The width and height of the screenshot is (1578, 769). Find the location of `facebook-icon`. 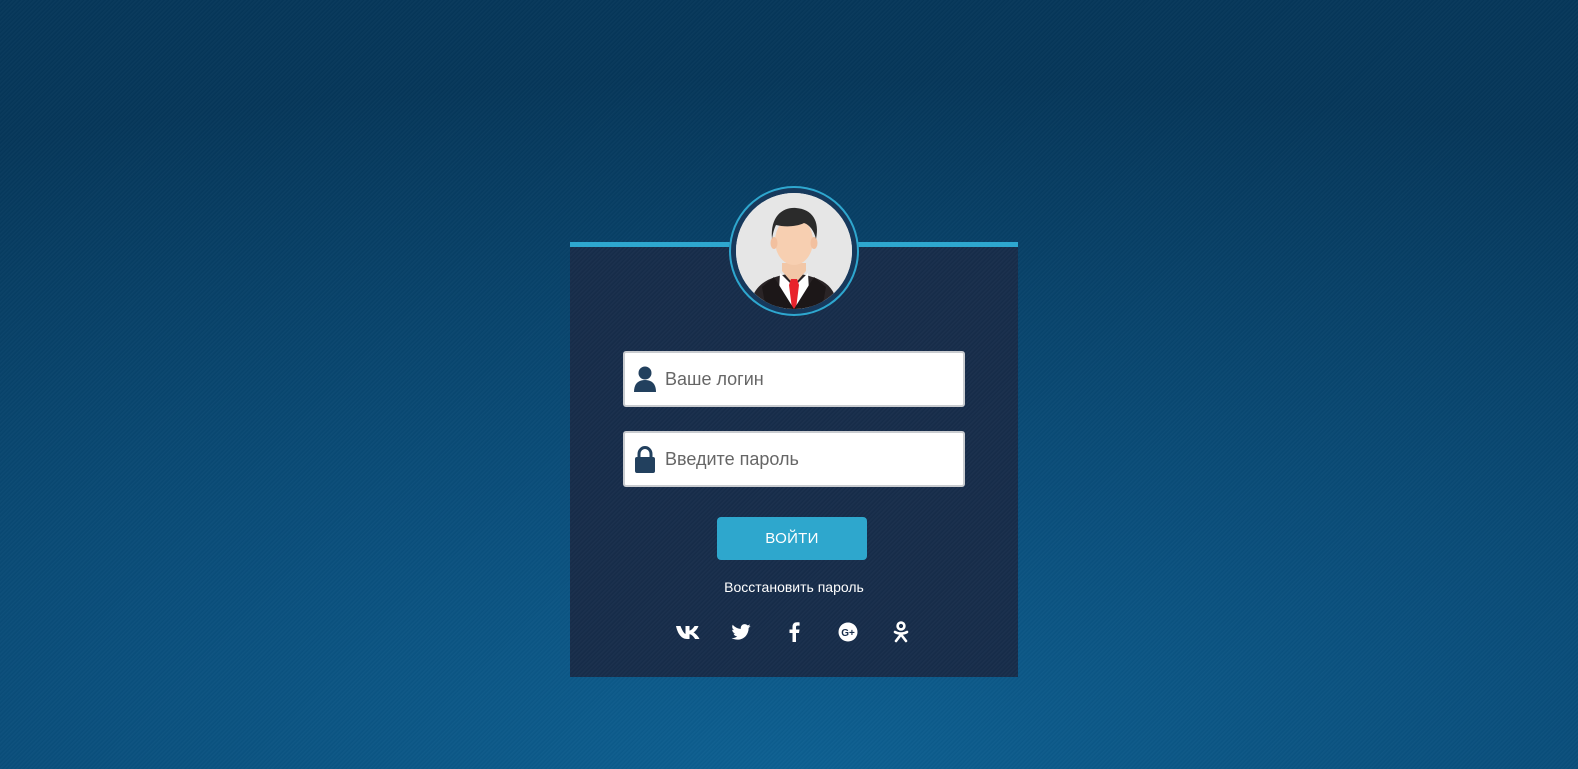

facebook-icon is located at coordinates (794, 632).